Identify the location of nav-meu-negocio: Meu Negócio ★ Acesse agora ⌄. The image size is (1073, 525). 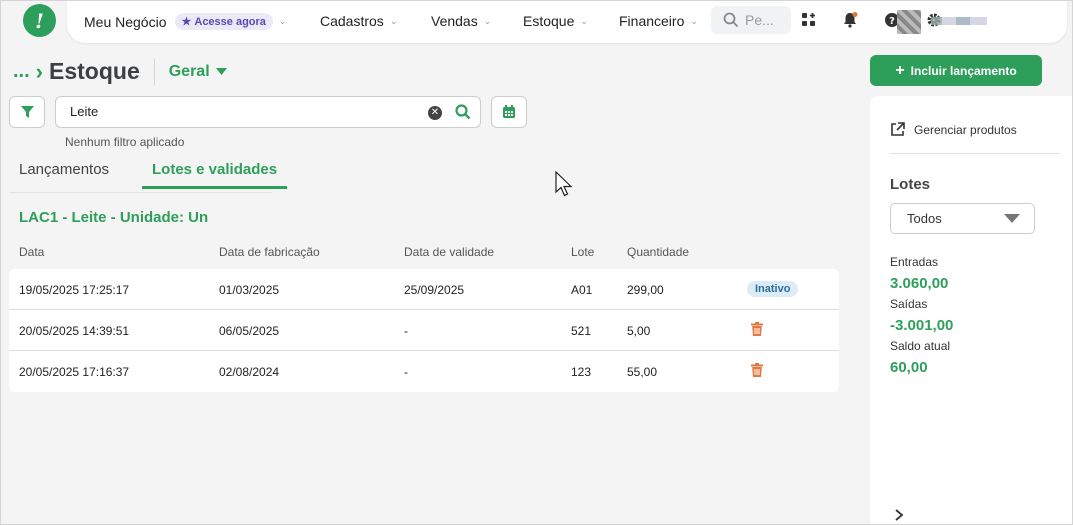
(185, 21).